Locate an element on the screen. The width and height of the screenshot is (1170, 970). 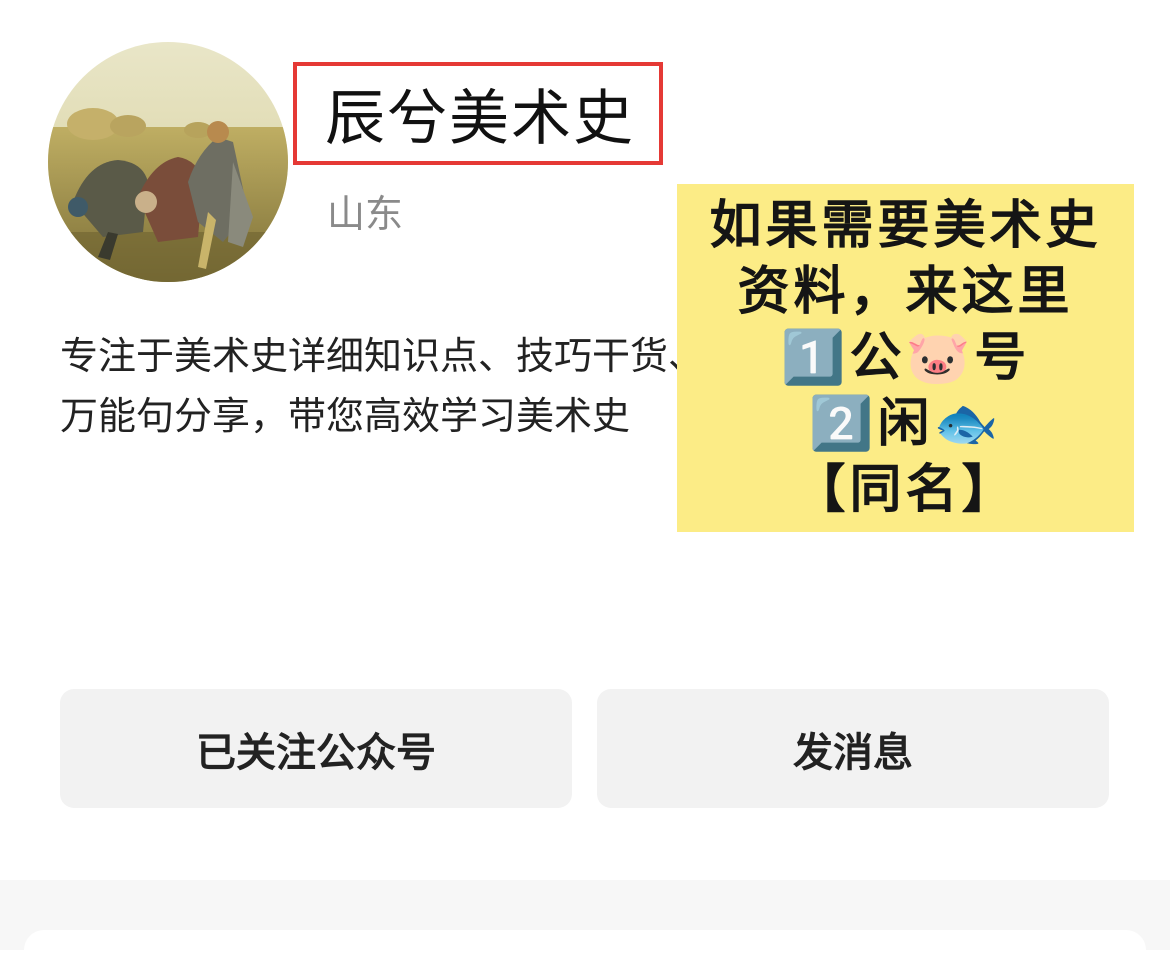
promo-line-2: 资料，来这里 is located at coordinates (905, 292).